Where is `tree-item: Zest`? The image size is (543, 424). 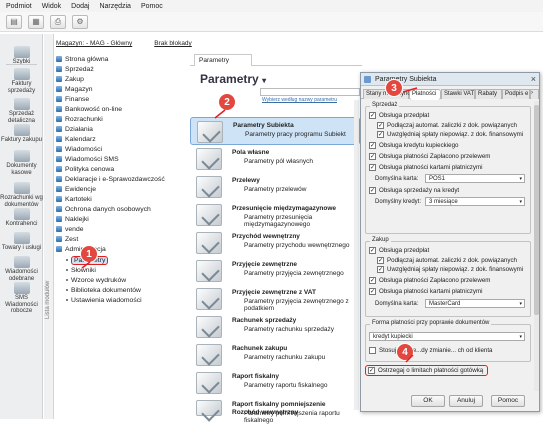
tree-item: Zest is located at coordinates (67, 239).